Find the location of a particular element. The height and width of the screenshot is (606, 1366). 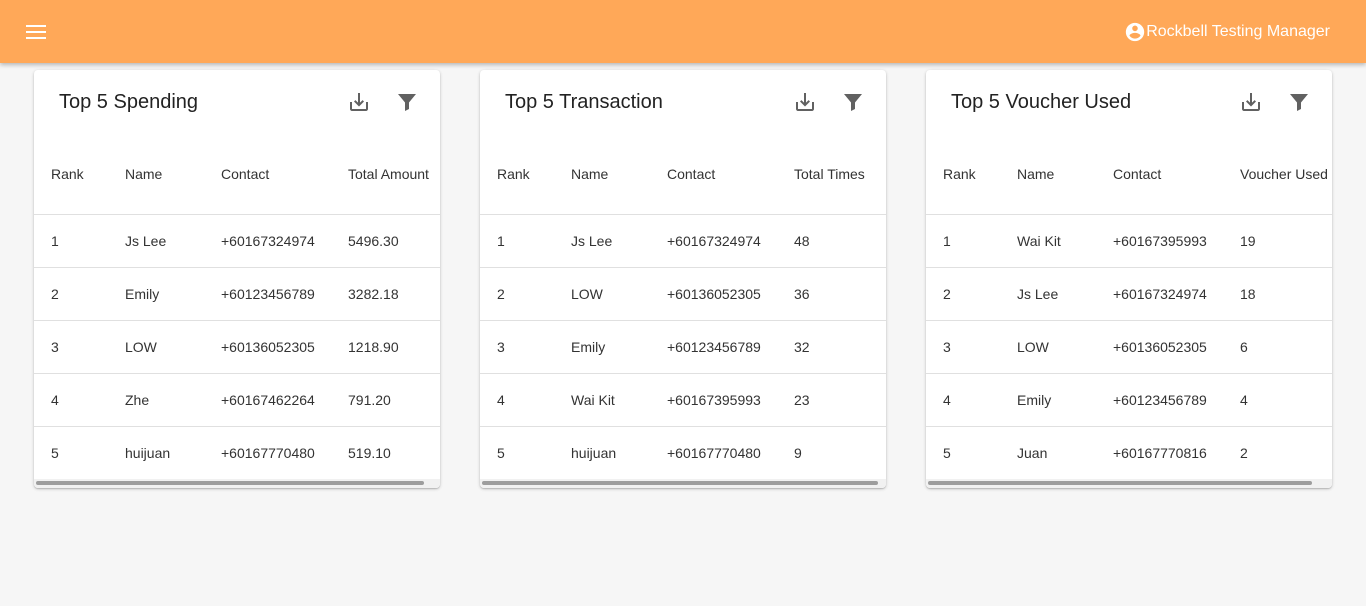

menu-icon is located at coordinates (36, 31).